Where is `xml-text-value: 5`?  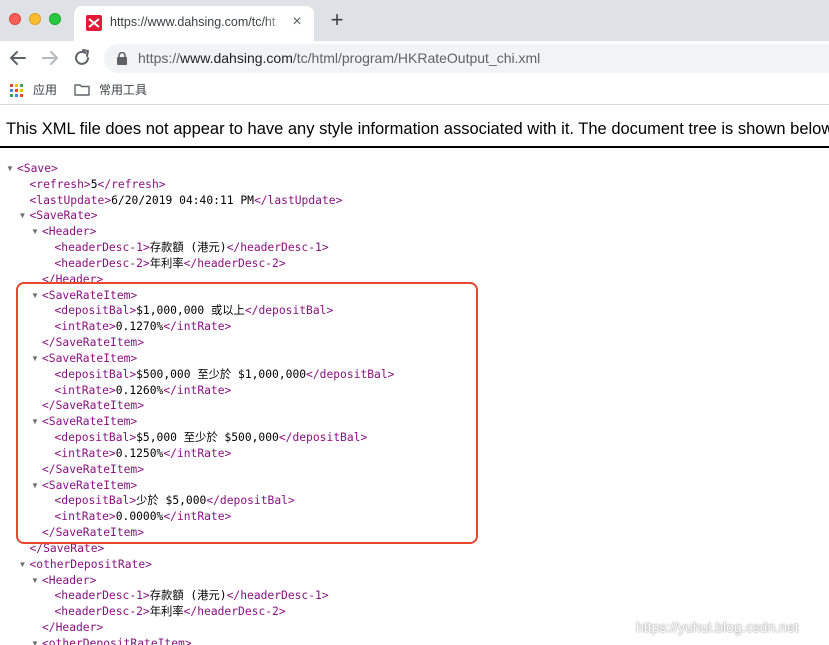
xml-text-value: 5 is located at coordinates (94, 184).